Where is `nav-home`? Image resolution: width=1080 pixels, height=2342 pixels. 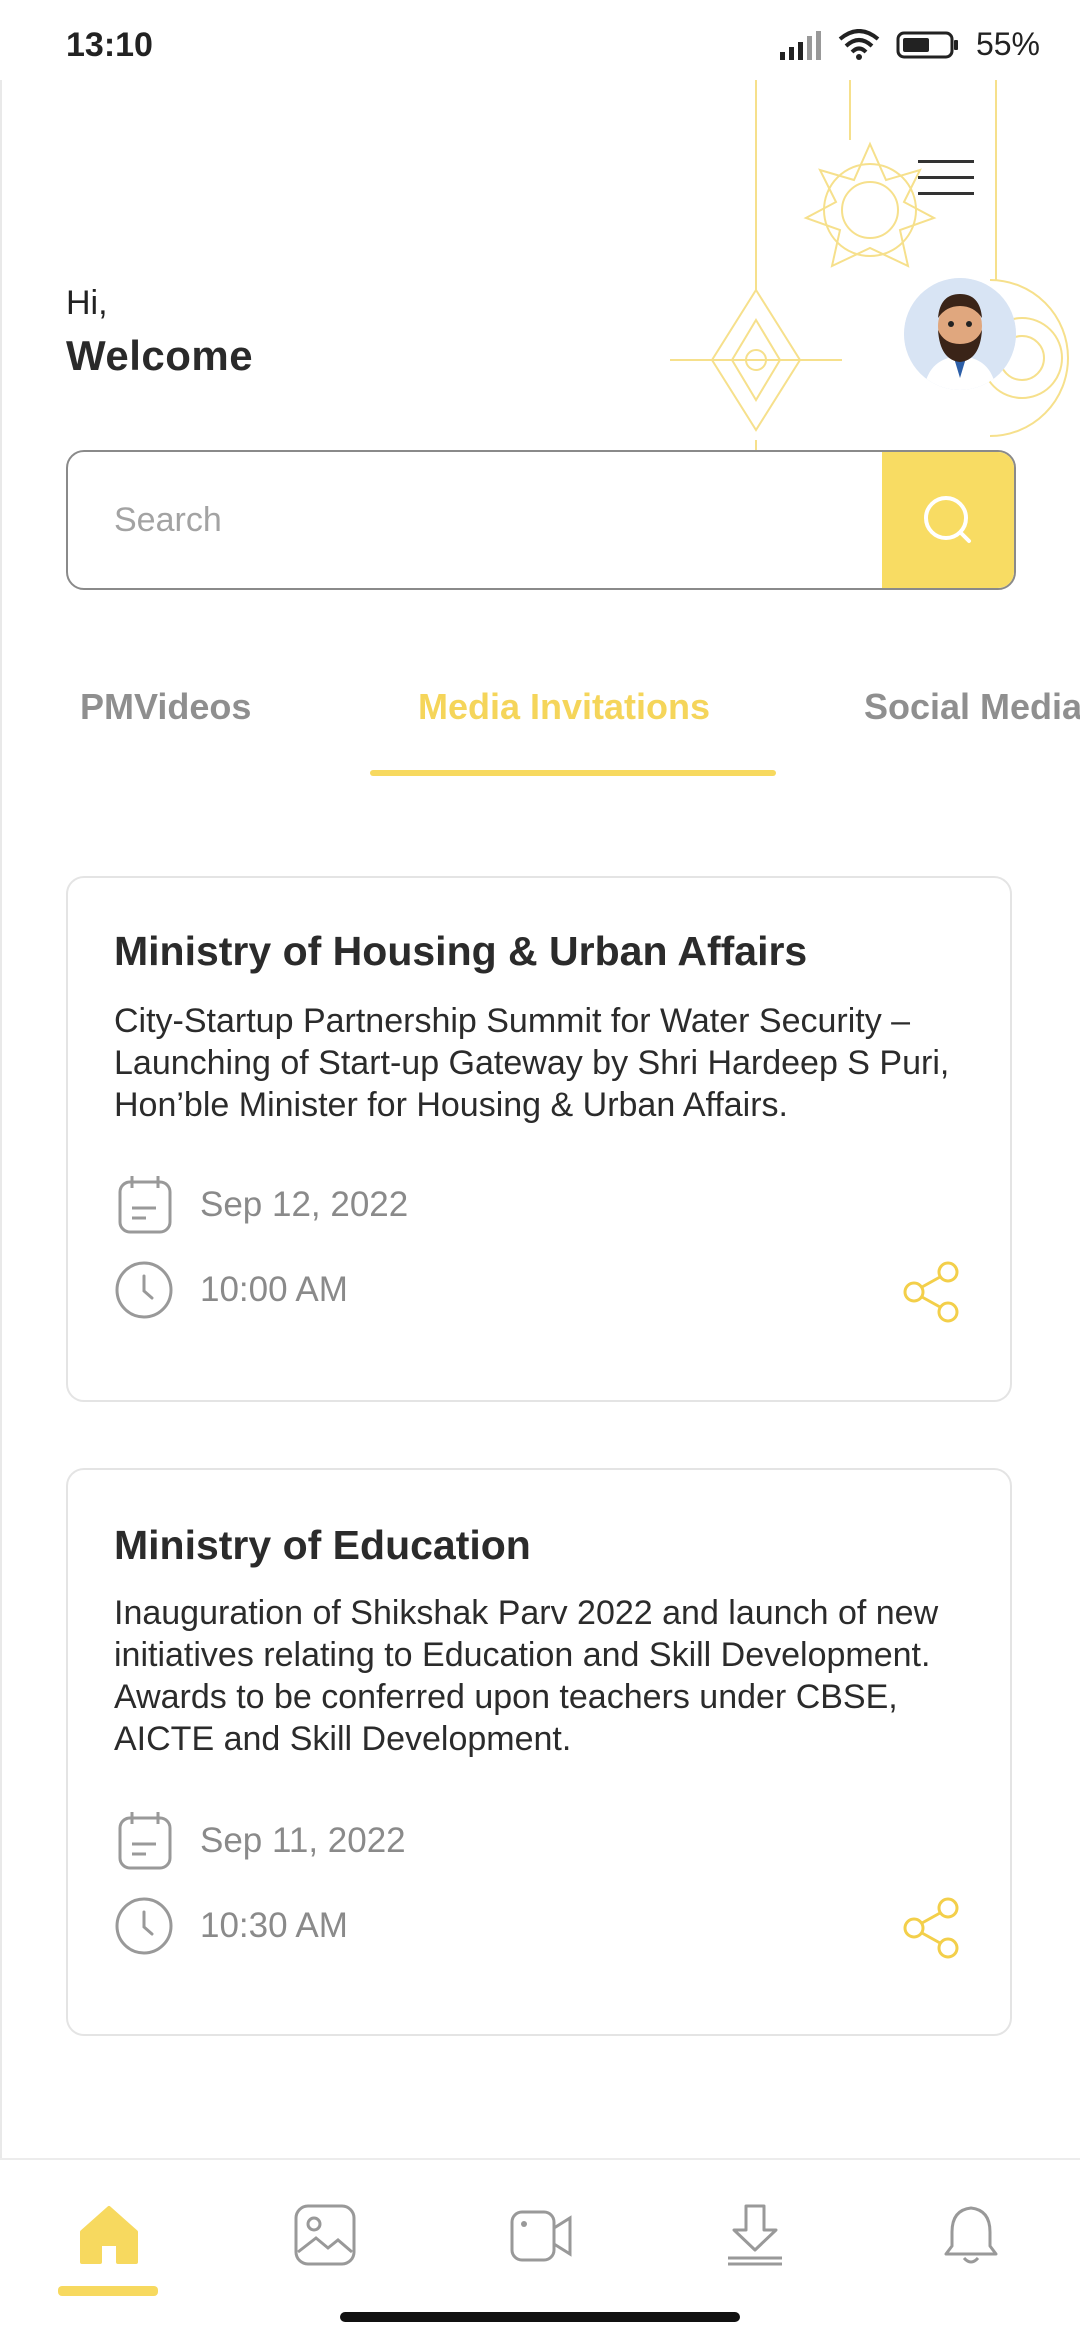
nav-home is located at coordinates (109, 2235).